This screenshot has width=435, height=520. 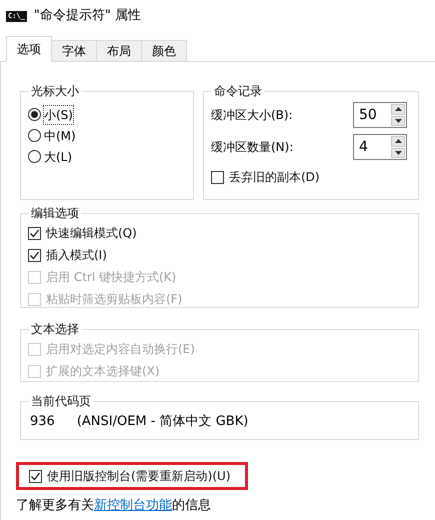 I want to click on number-spinner: 50, so click(x=380, y=115).